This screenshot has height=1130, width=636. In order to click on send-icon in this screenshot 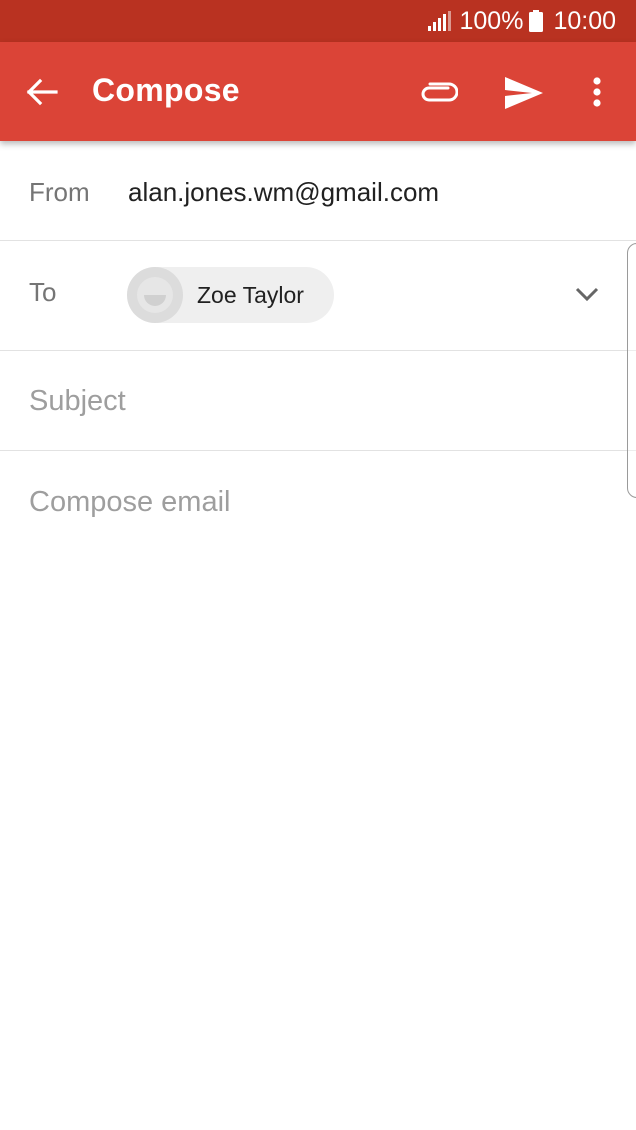, I will do `click(524, 93)`.